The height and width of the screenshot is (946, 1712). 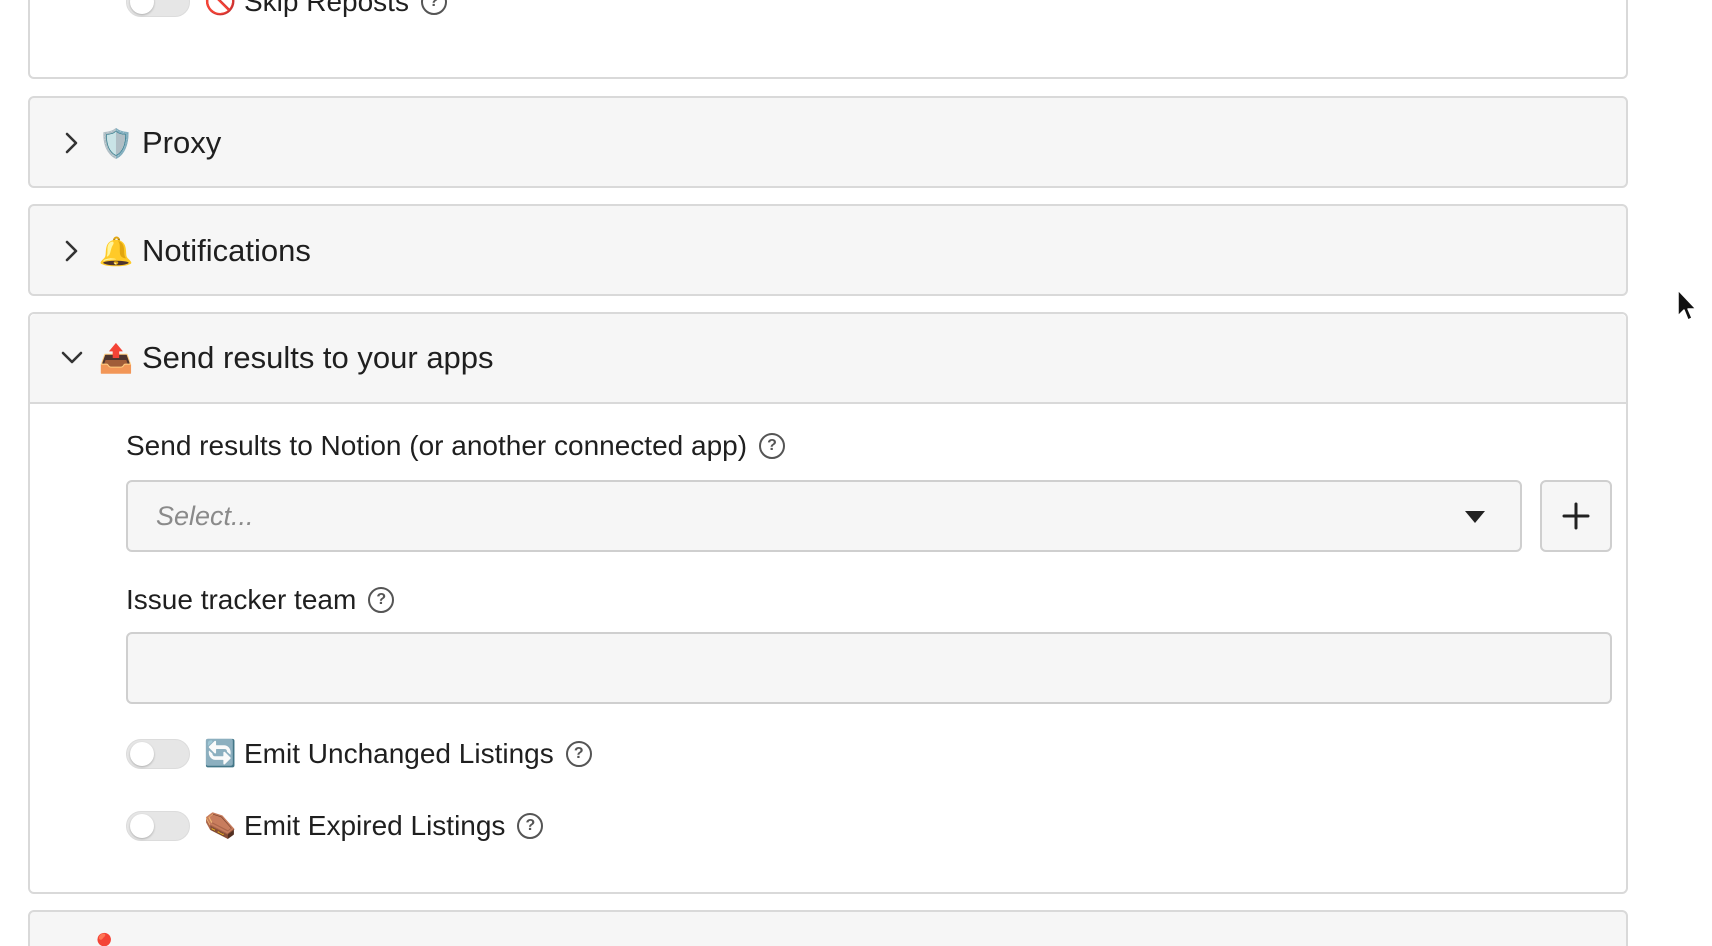 I want to click on panel-previous-section: 🚫 Skip Reposts ?, so click(x=828, y=39).